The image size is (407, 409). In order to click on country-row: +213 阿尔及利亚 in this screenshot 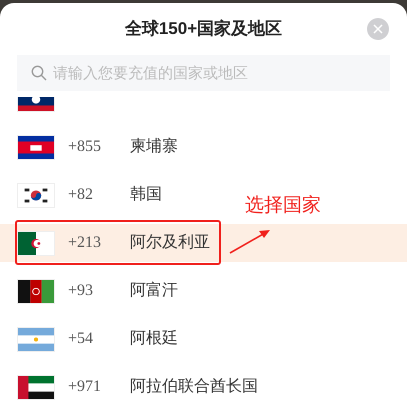, I will do `click(203, 243)`.